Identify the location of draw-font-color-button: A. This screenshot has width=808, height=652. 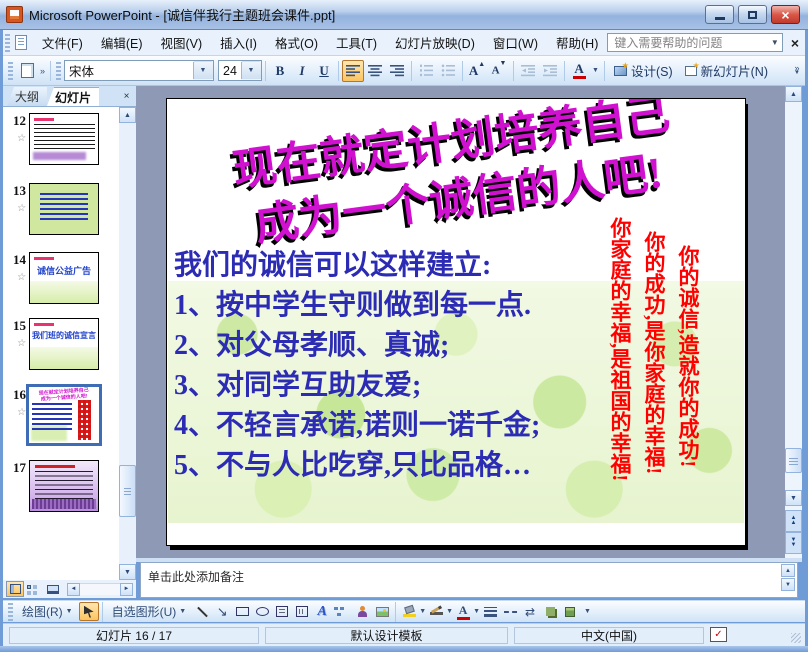
(463, 611).